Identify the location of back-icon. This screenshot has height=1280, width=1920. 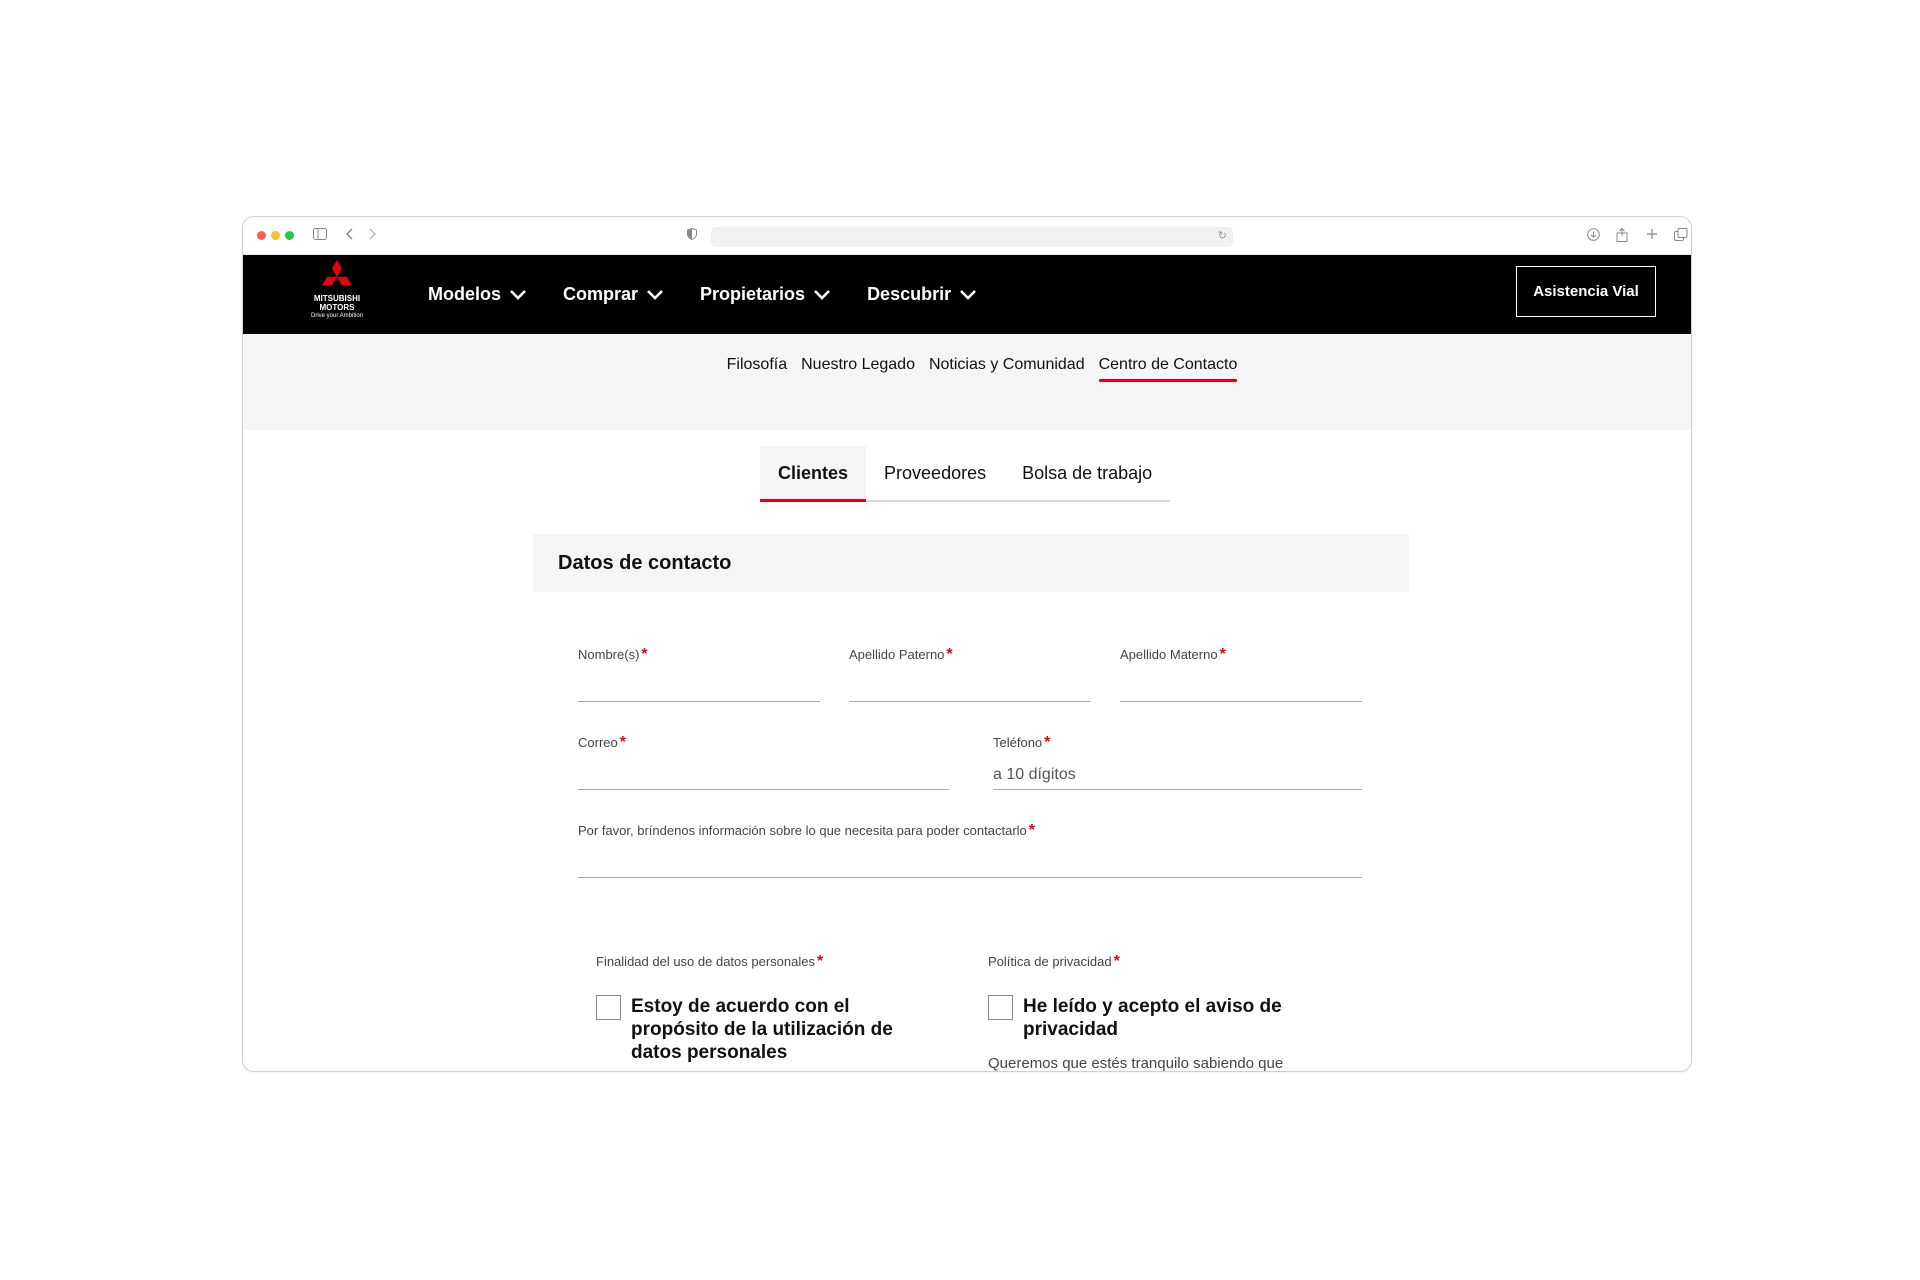
(350, 236).